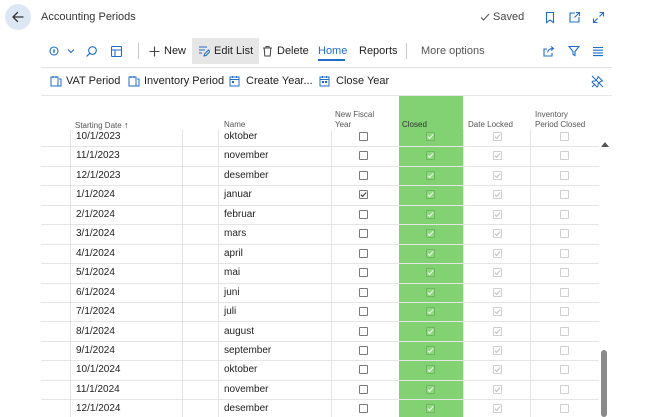  I want to click on table-row: 1/1/2024 januar, so click(320, 196).